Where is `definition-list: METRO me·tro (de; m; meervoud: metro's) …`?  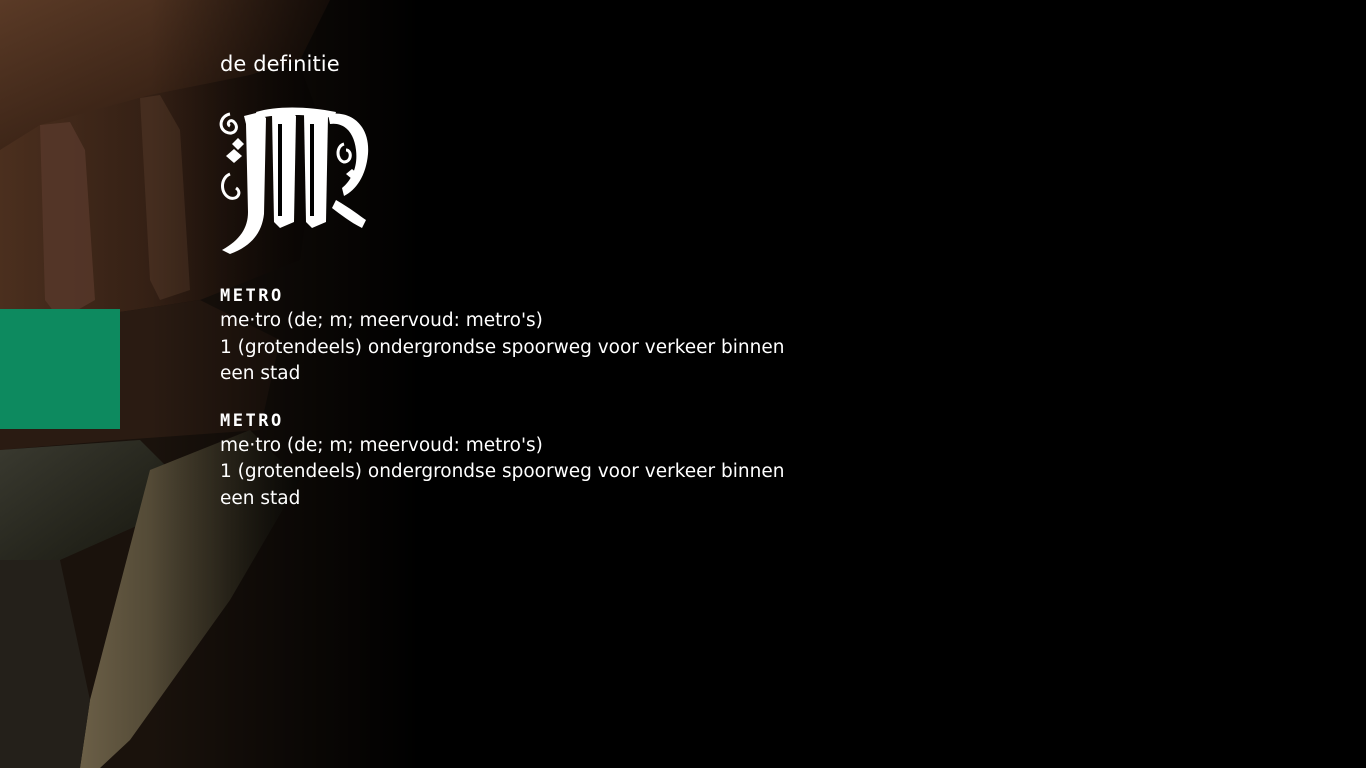
definition-list: METRO me·tro (de; m; meervoud: metro's) … is located at coordinates (530, 408).